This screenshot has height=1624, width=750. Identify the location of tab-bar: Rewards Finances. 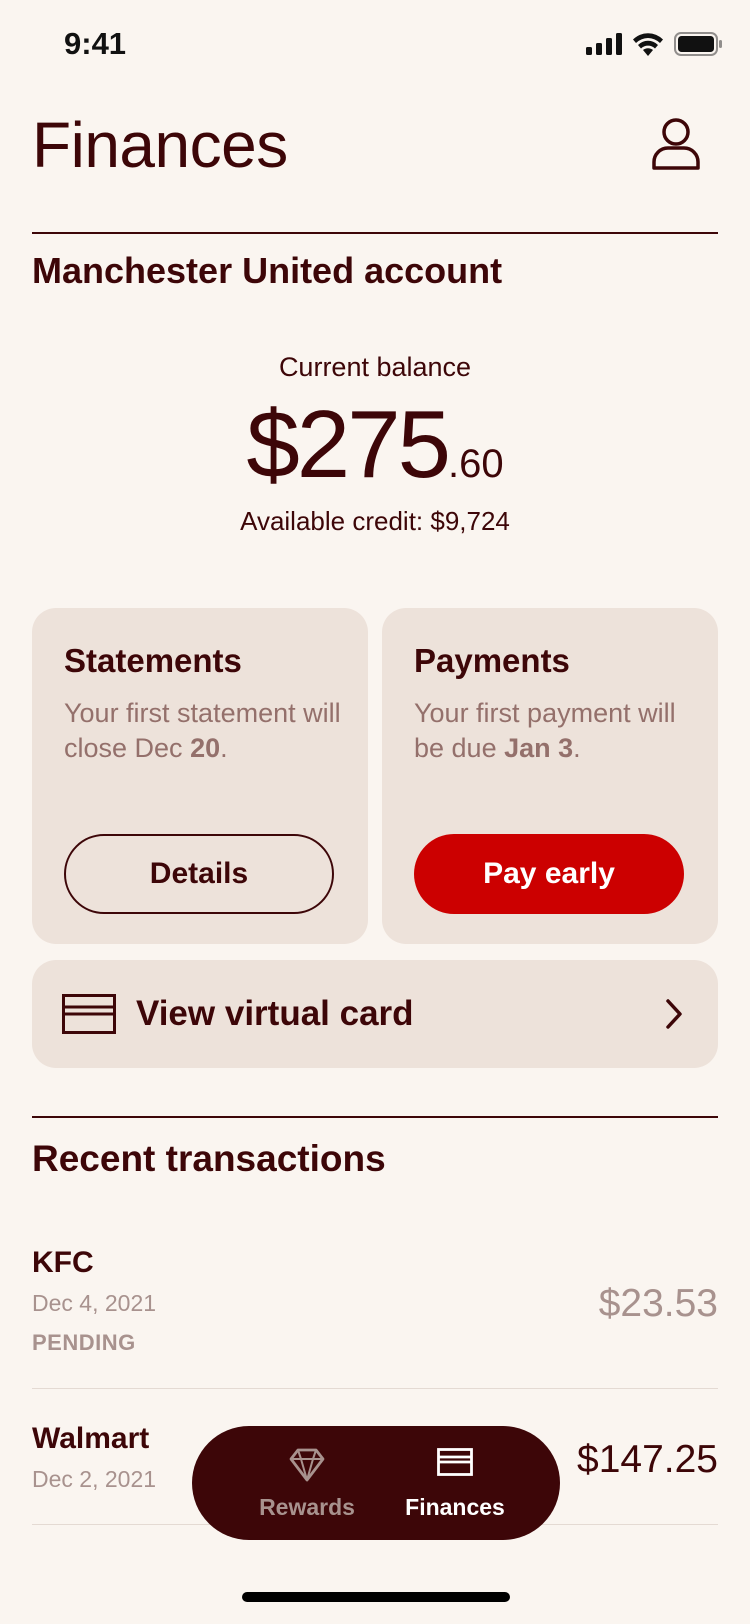
(376, 1483).